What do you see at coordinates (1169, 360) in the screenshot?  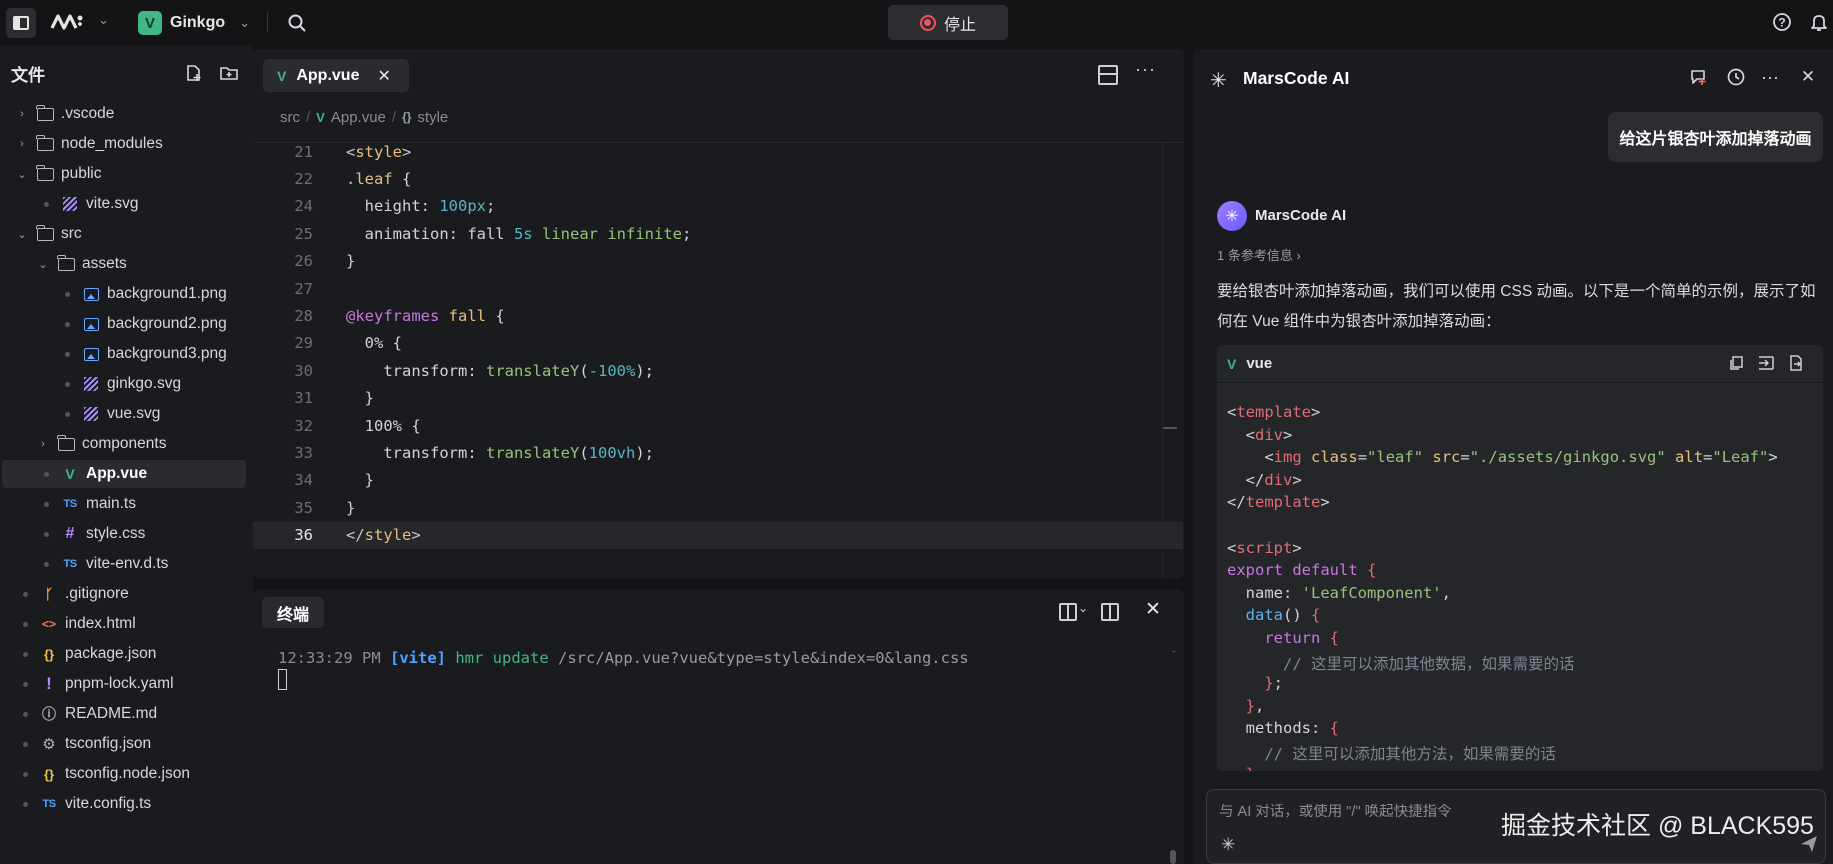 I see `editor-scrollbar` at bounding box center [1169, 360].